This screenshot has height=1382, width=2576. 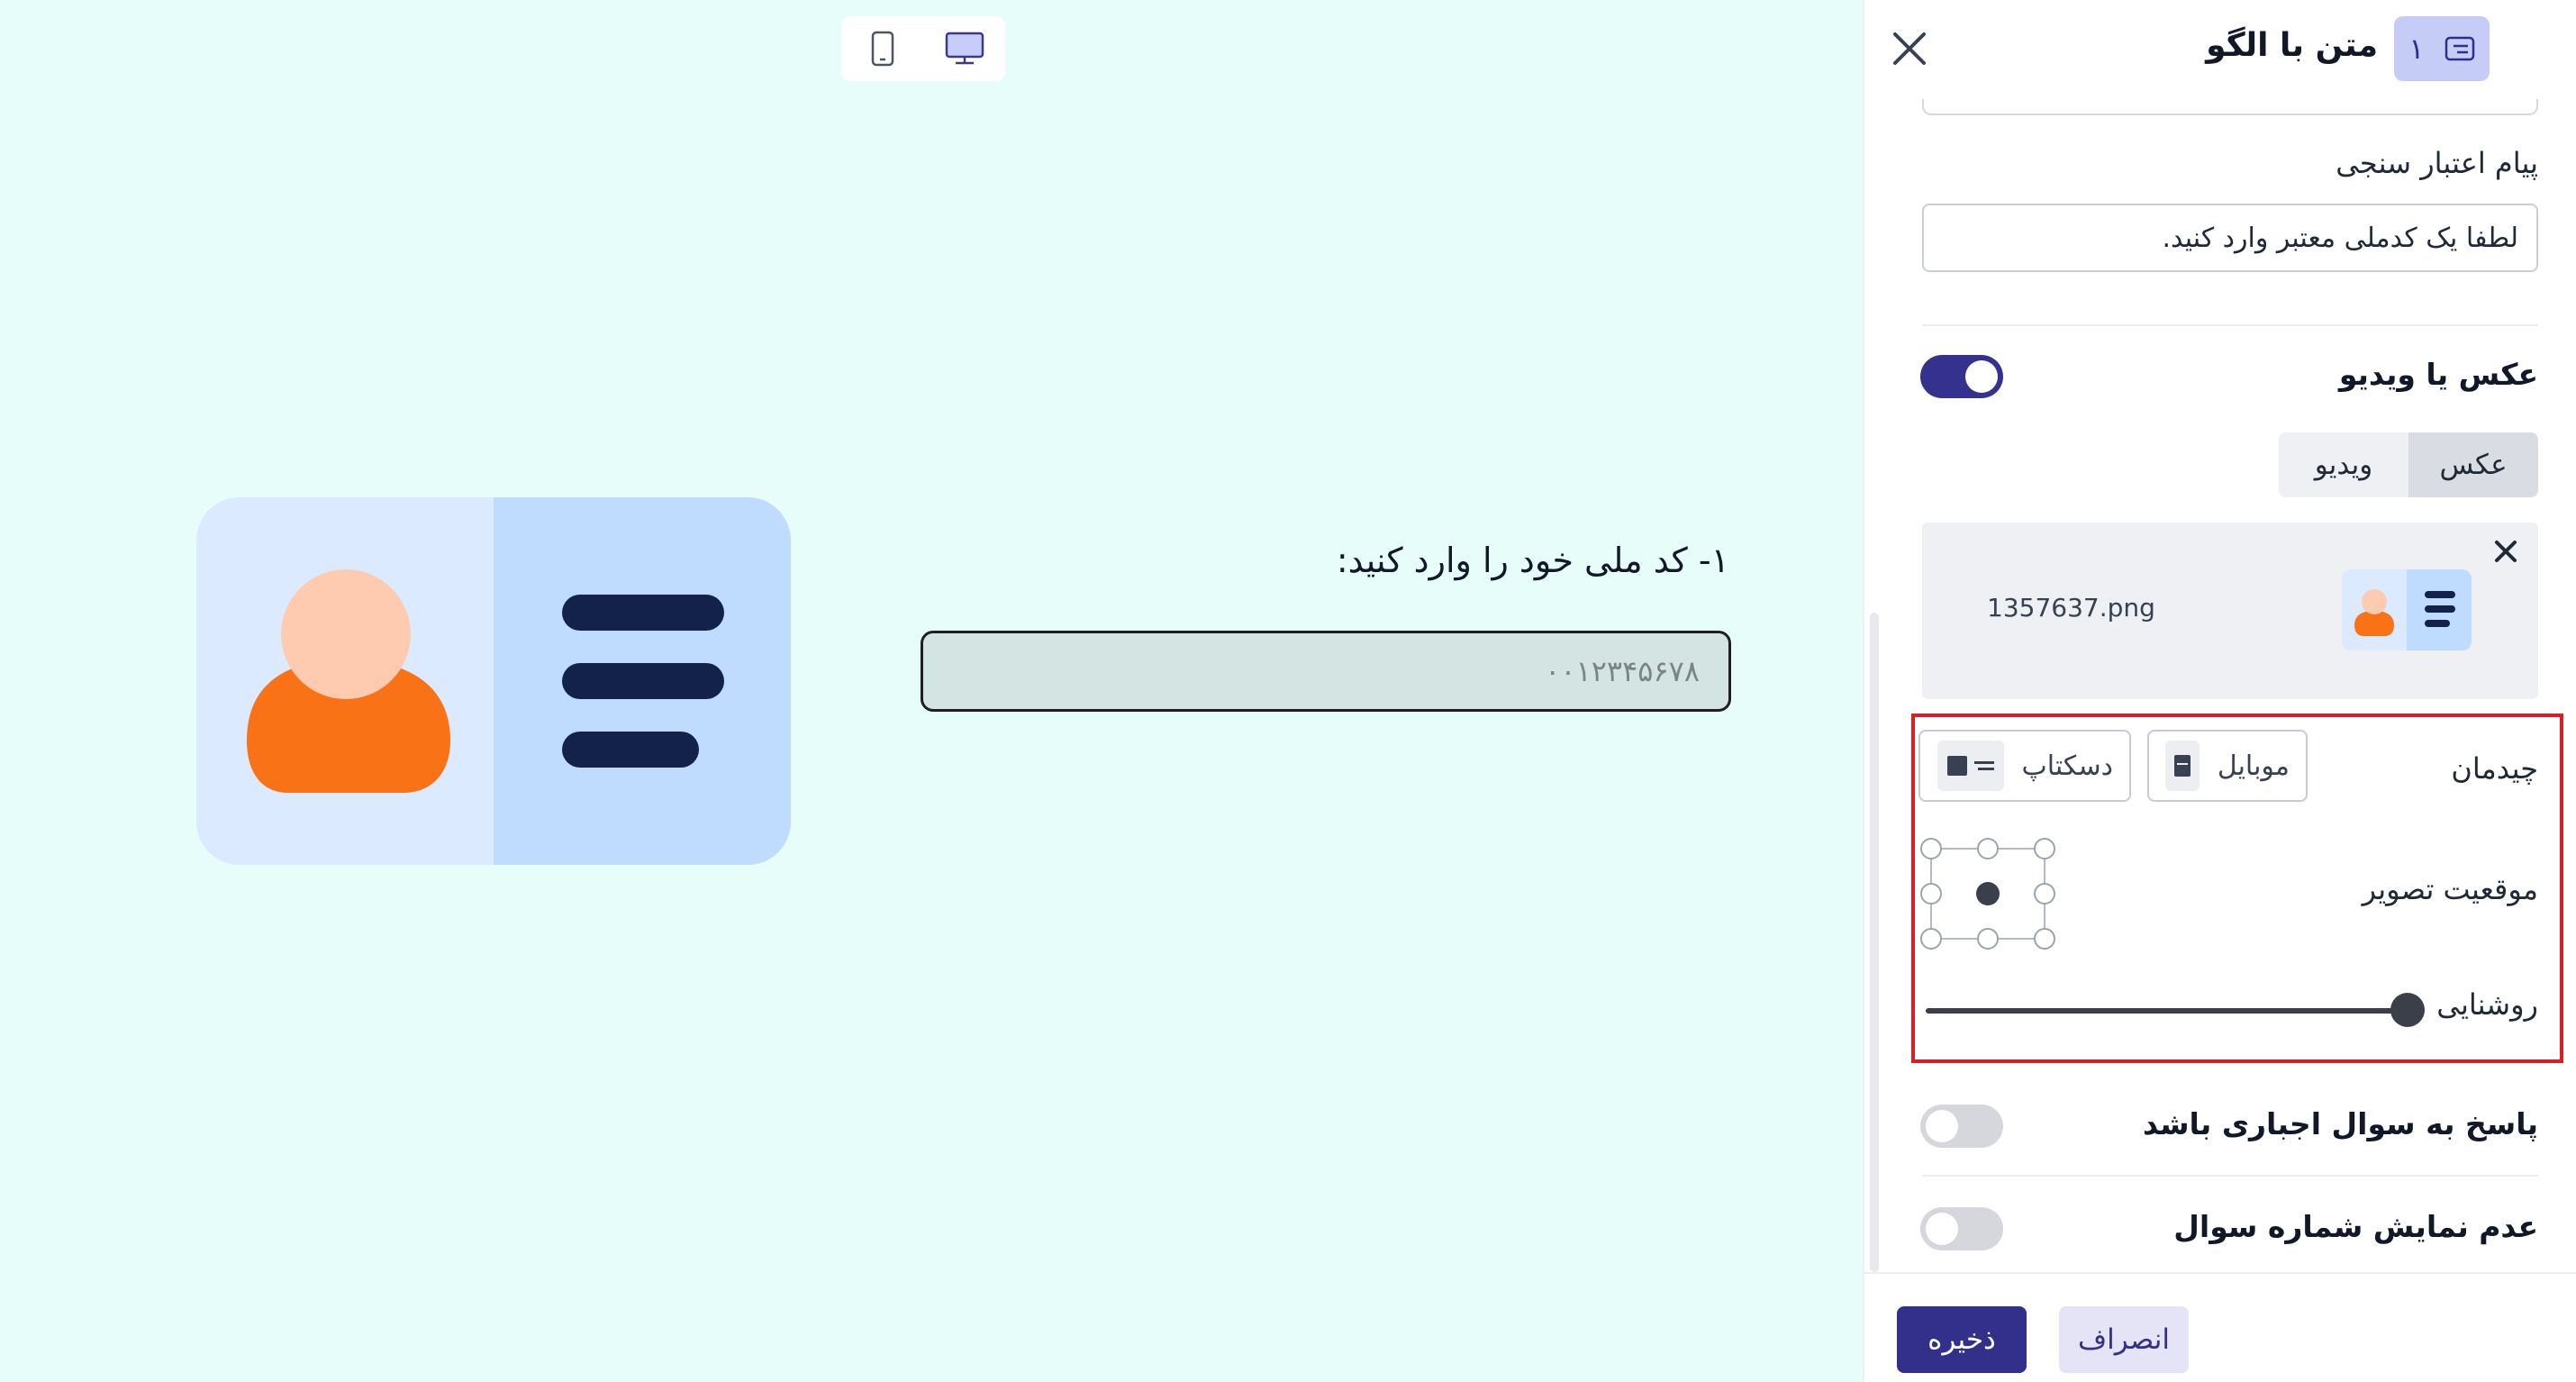 What do you see at coordinates (2292, 46) in the screenshot?
I see `panel-title: متن با الگو` at bounding box center [2292, 46].